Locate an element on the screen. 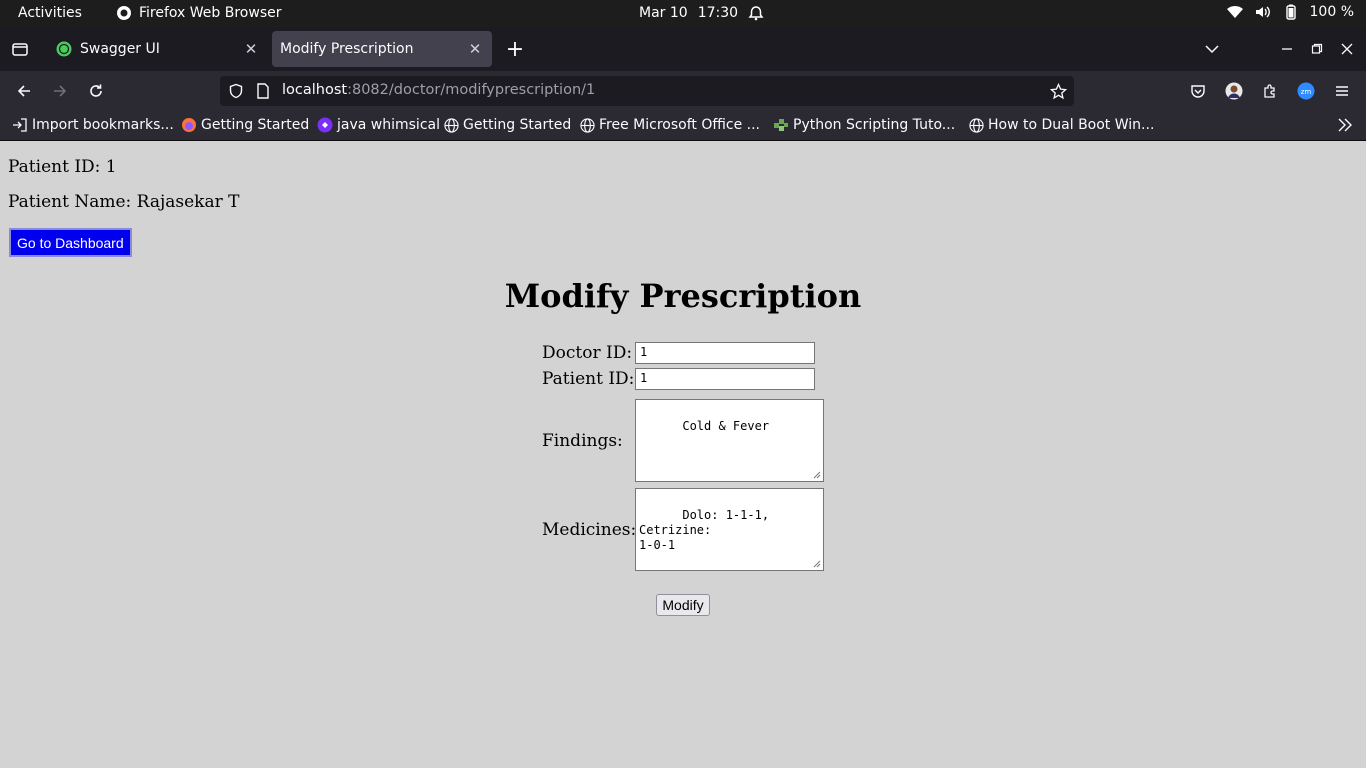  doctor-id-label: Doctor ID: is located at coordinates (587, 353).